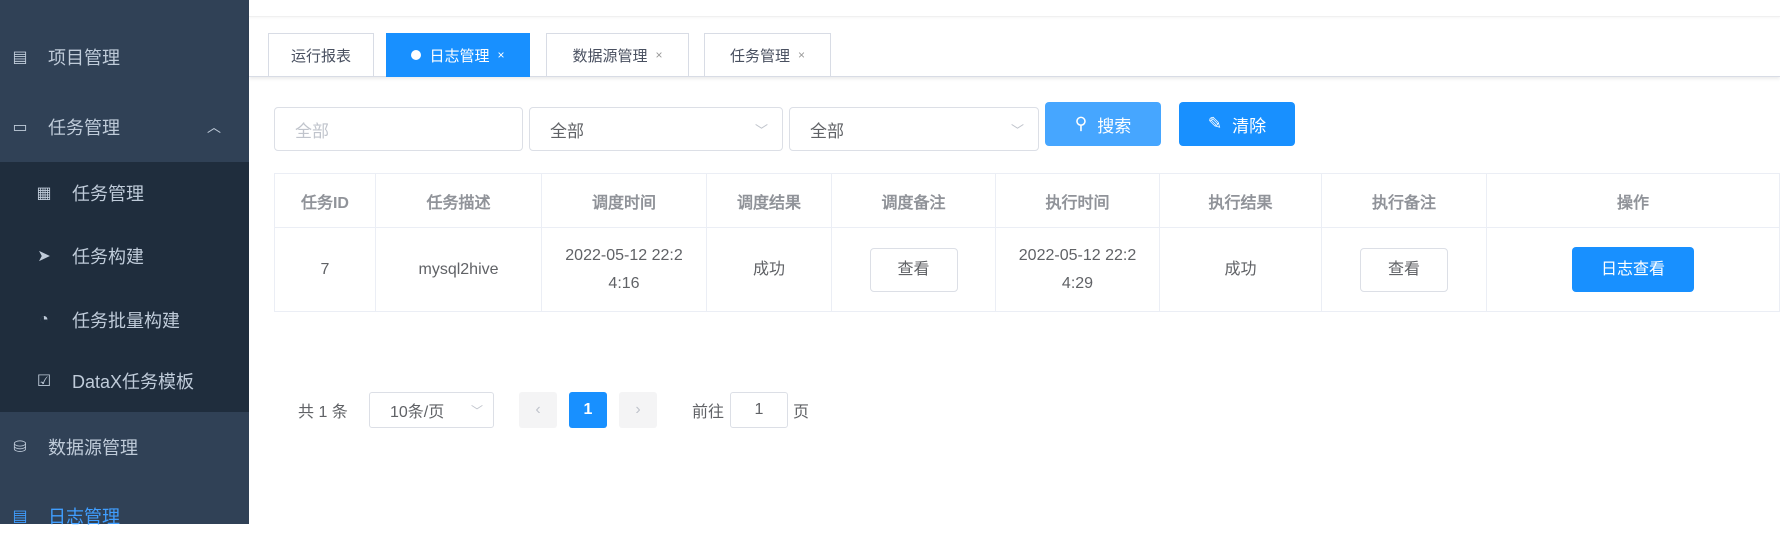  I want to click on status-select-1: 全部 ﹀, so click(656, 129).